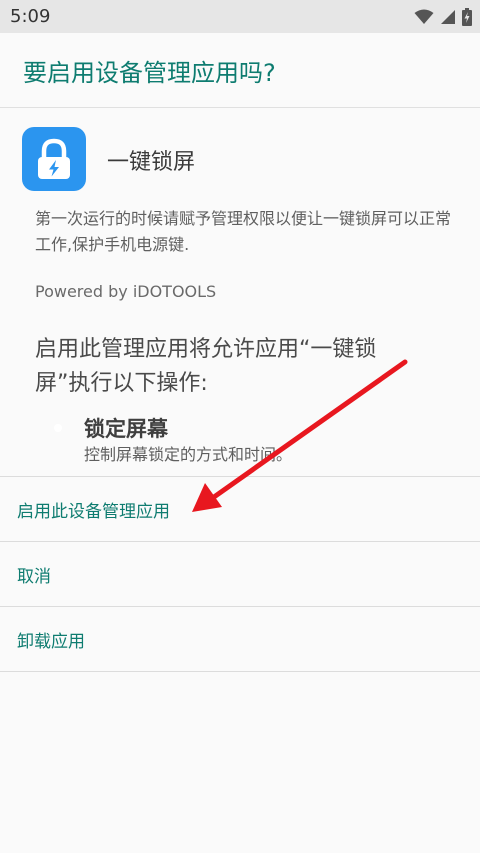 The width and height of the screenshot is (480, 853). Describe the element at coordinates (188, 454) in the screenshot. I see `permission-description: 控制屏幕锁定的方式和时间。` at that location.